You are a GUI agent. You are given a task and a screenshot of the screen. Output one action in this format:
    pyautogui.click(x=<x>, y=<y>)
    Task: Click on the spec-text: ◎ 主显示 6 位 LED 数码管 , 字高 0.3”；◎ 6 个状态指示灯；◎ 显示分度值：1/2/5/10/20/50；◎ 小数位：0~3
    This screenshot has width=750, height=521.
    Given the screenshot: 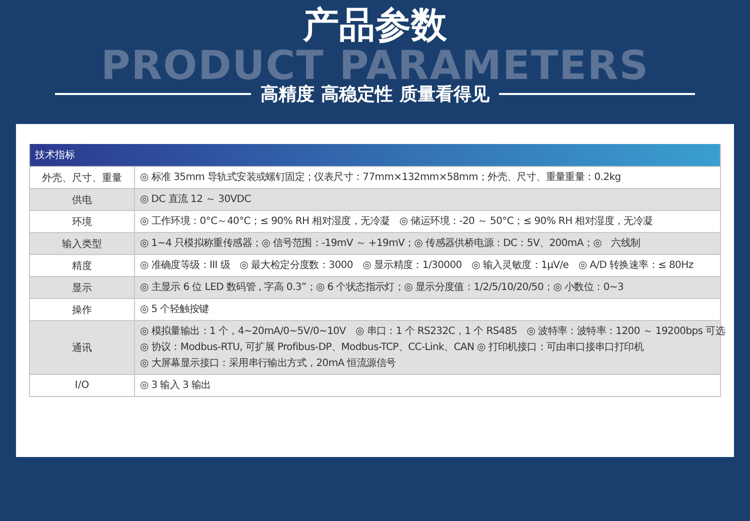 What is the action you would take?
    pyautogui.click(x=382, y=287)
    